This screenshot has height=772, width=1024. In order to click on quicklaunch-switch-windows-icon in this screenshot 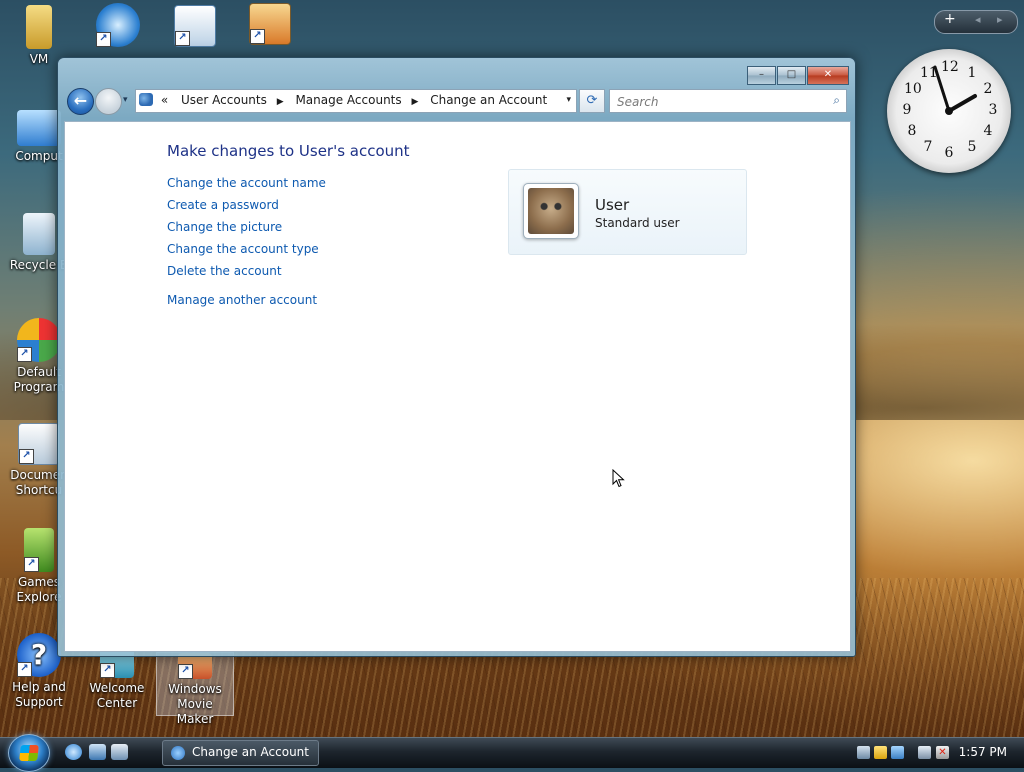, I will do `click(119, 752)`.